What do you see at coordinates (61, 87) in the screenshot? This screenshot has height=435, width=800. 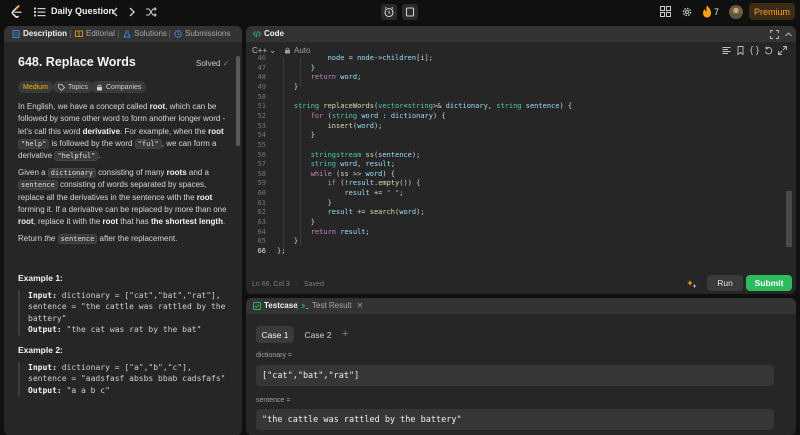 I see `tag-icon` at bounding box center [61, 87].